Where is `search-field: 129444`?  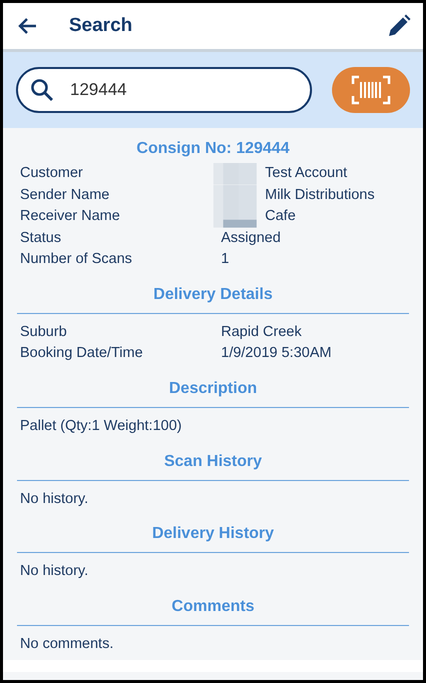 search-field: 129444 is located at coordinates (164, 90).